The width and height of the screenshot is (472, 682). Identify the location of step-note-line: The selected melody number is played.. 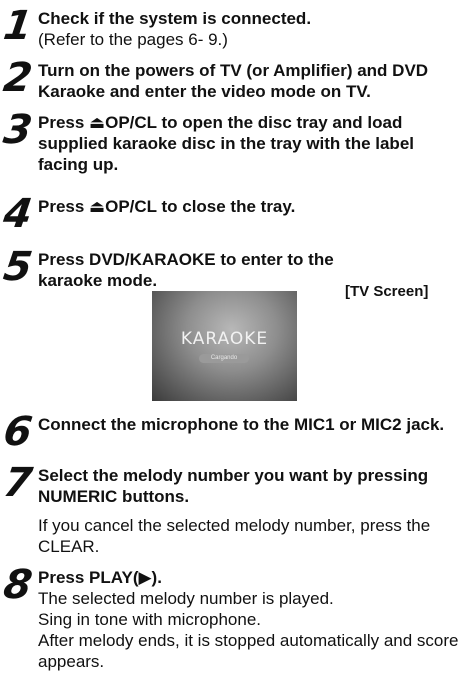
(186, 598).